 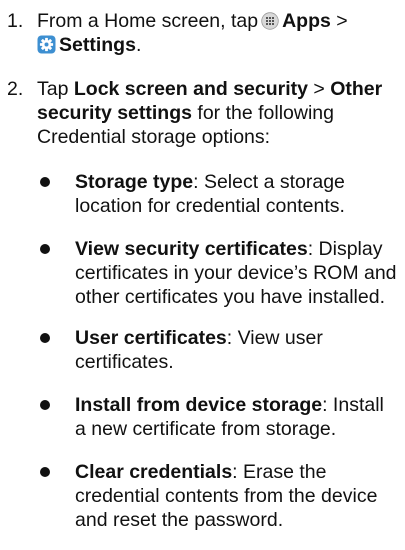 I want to click on step-text: From a Home screen, tap Apps > Settings., so click(x=217, y=33).